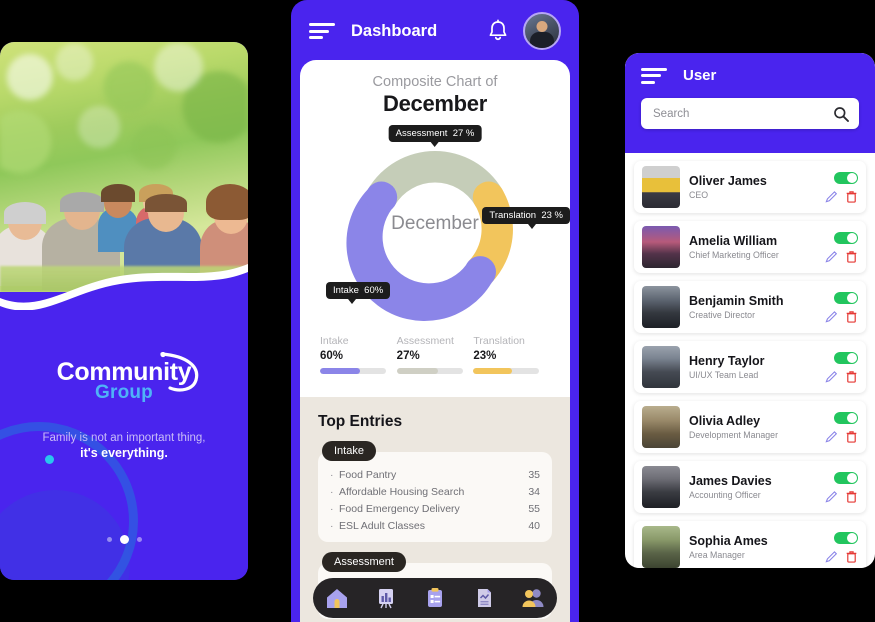 This screenshot has width=875, height=622. Describe the element at coordinates (750, 487) in the screenshot. I see `table-row: James Davies Accounting Officer` at that location.